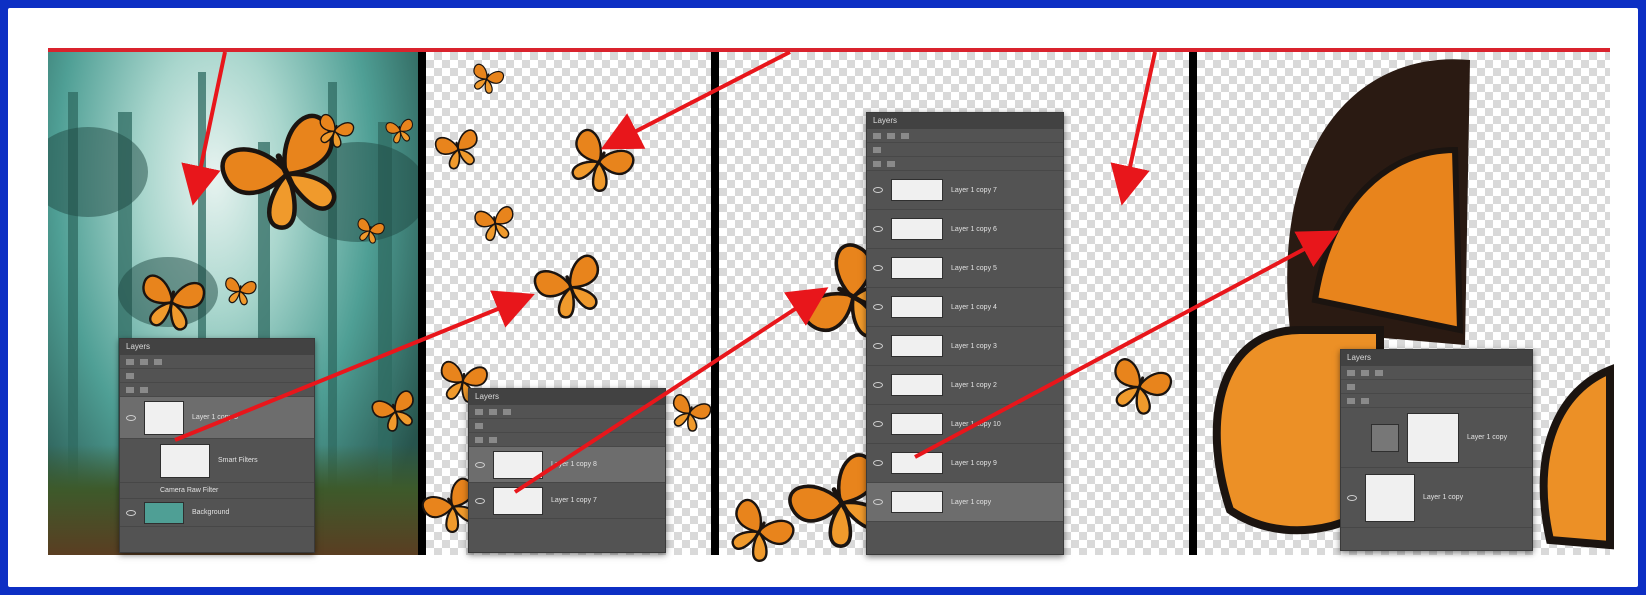  I want to click on layer-row: Layer 1 copy 6, so click(965, 229).